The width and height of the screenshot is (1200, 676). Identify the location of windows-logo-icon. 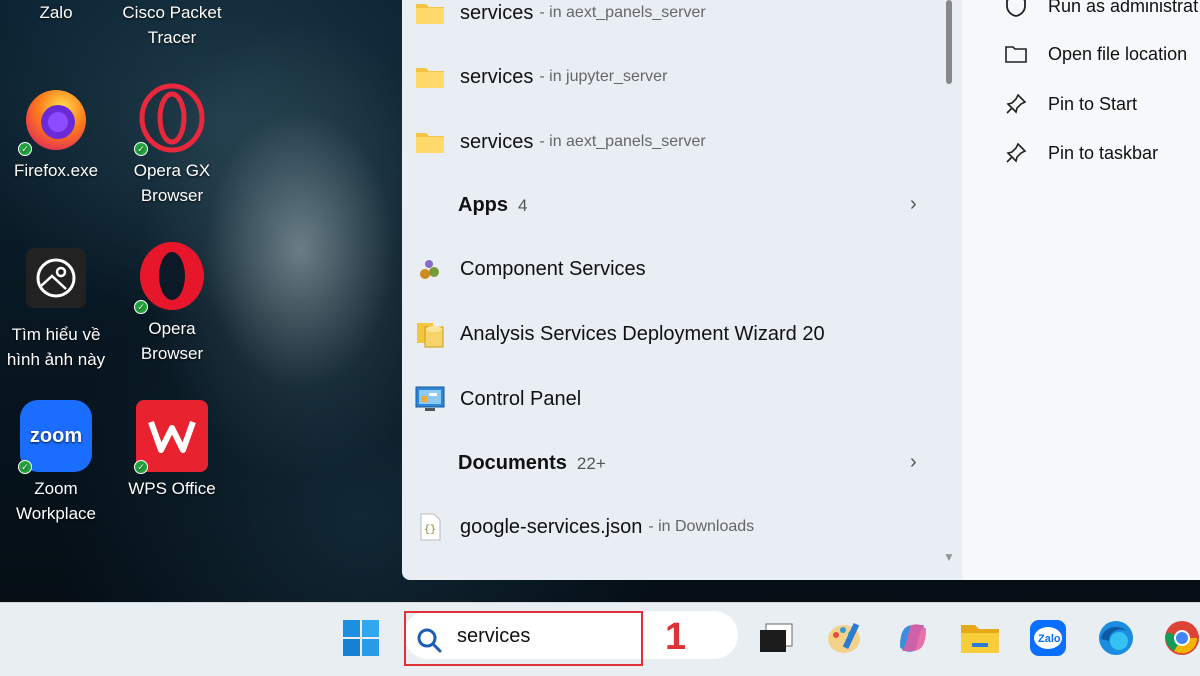
(361, 638).